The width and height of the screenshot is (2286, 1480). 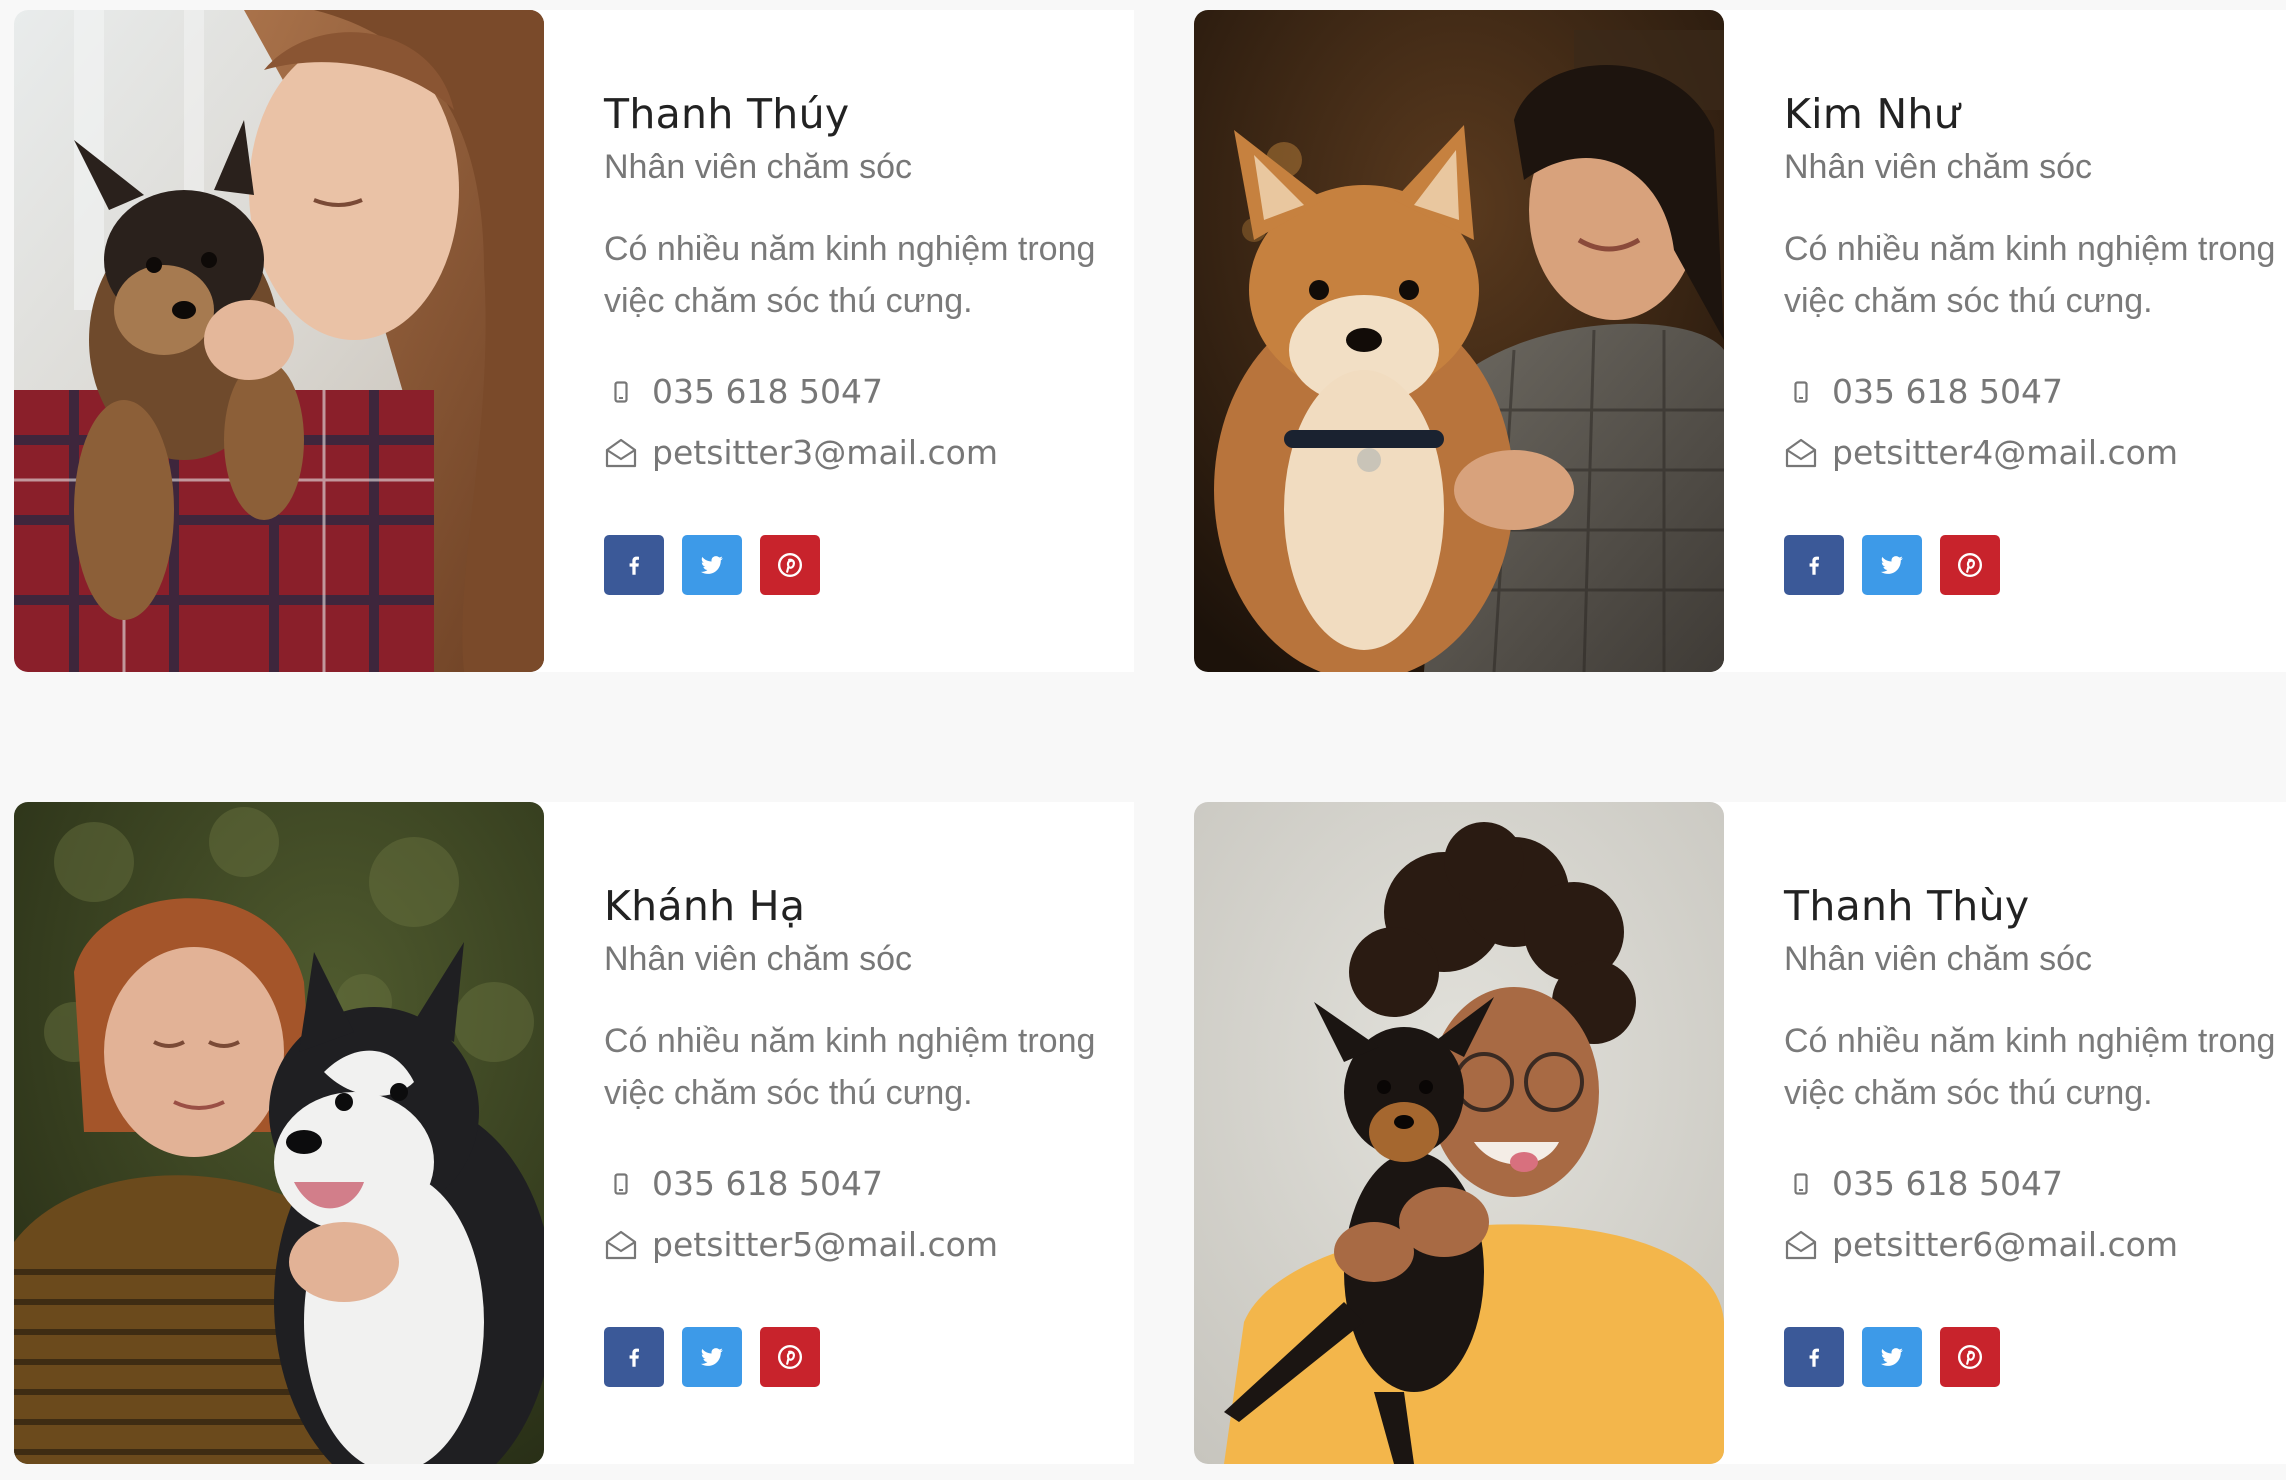 What do you see at coordinates (705, 906) in the screenshot?
I see `member-name: Khánh Hạ` at bounding box center [705, 906].